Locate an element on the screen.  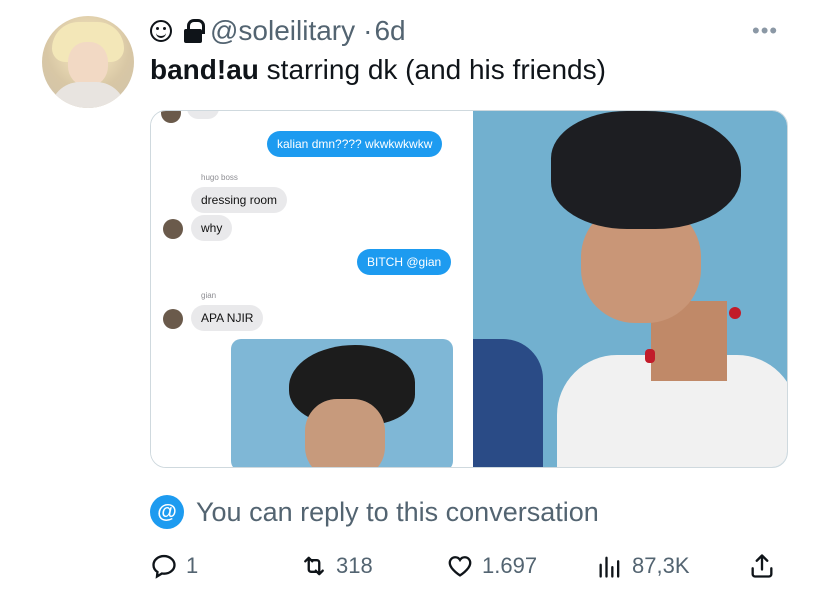
more-options-icon: ••• is located at coordinates (765, 31).